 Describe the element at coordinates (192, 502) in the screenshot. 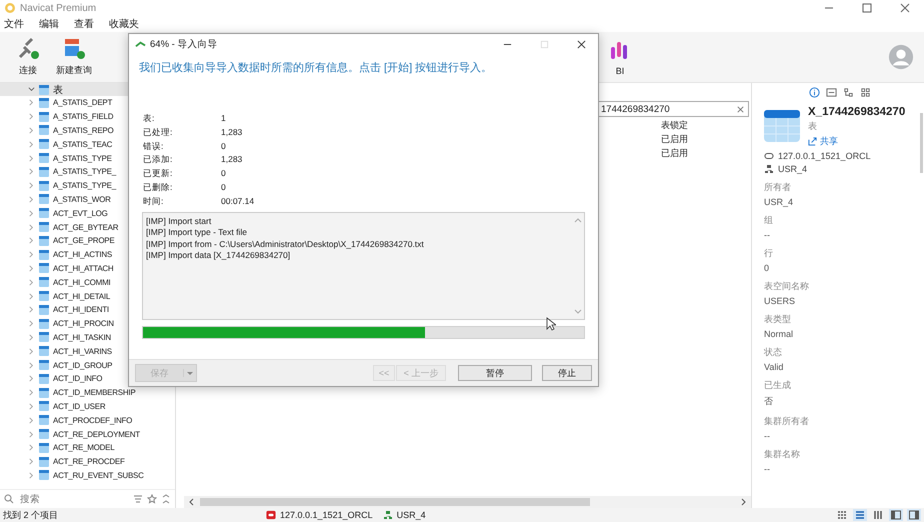

I see `scroll-left-icon` at that location.